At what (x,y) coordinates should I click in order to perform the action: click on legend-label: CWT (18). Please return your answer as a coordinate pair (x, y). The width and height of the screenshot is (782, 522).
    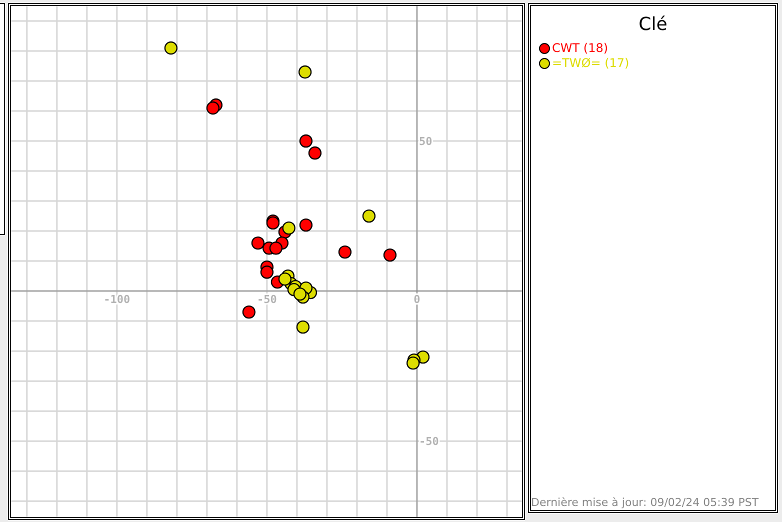
    Looking at the image, I should click on (580, 48).